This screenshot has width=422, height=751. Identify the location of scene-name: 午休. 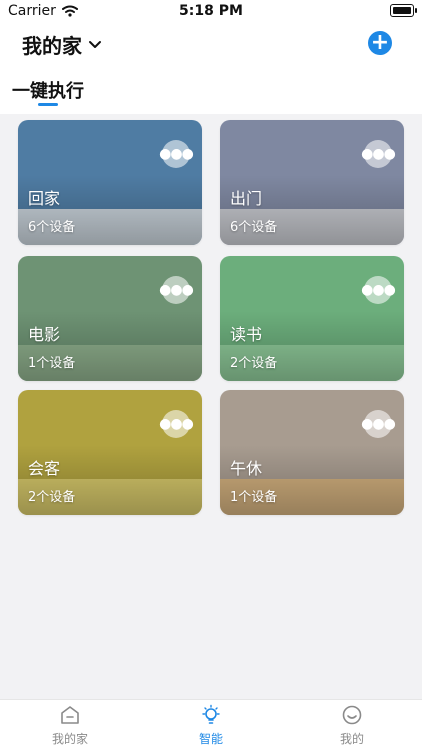
(246, 468).